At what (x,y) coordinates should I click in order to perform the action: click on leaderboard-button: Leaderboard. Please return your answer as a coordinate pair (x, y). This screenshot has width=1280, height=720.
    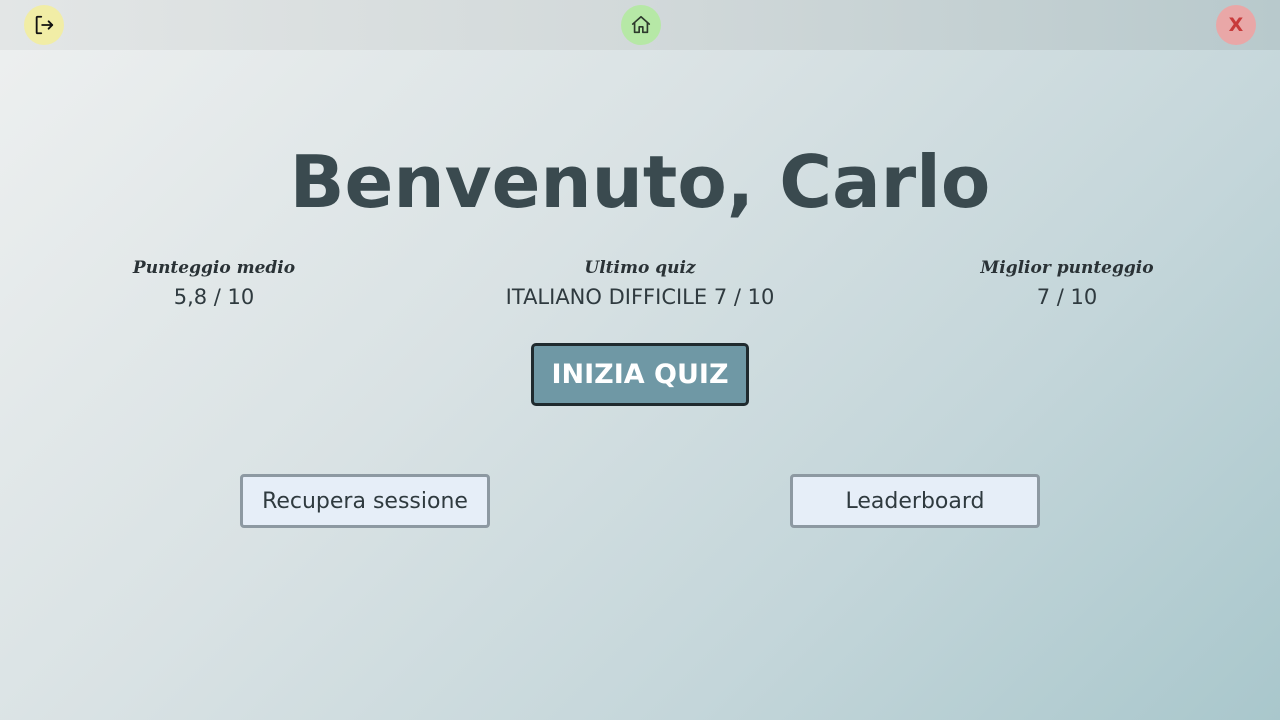
    Looking at the image, I should click on (915, 501).